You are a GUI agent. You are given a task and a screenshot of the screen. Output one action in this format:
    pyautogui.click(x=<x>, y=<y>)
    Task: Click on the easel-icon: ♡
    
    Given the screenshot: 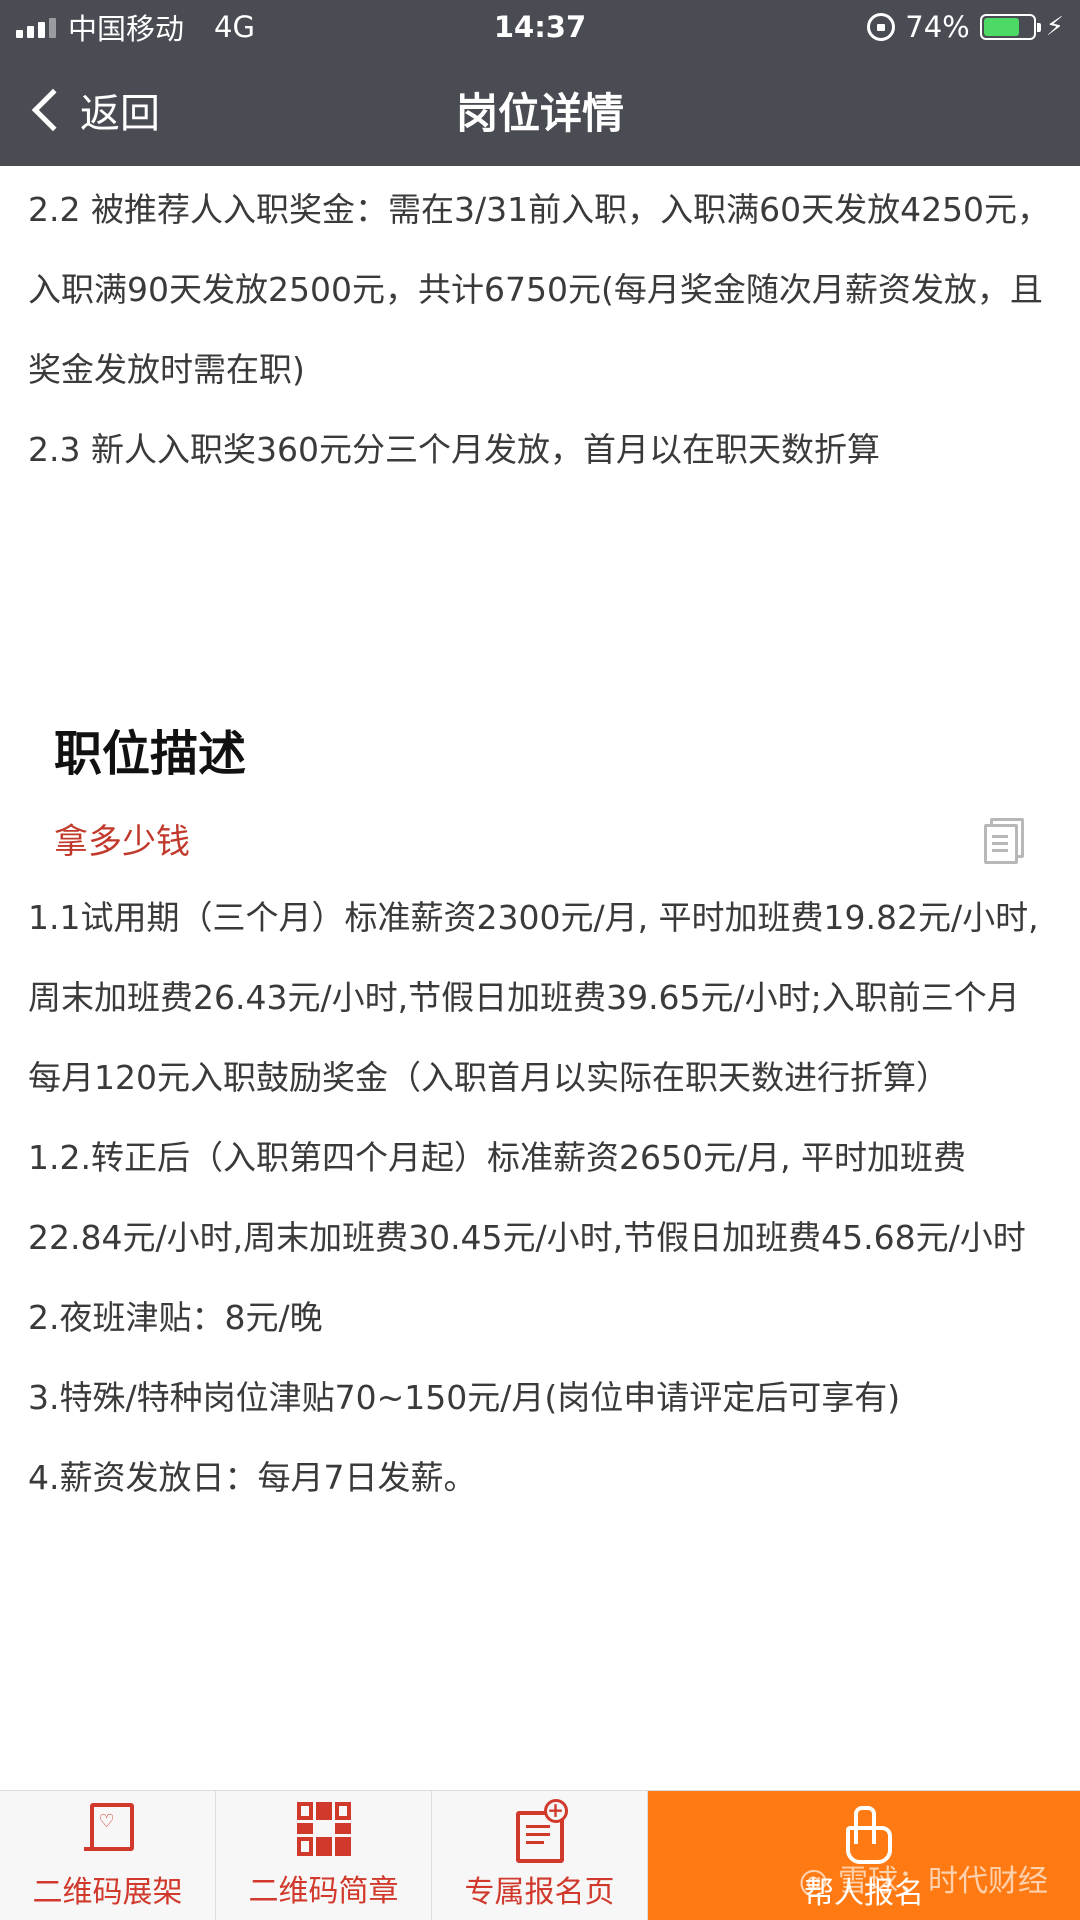 What is the action you would take?
    pyautogui.click(x=108, y=1829)
    